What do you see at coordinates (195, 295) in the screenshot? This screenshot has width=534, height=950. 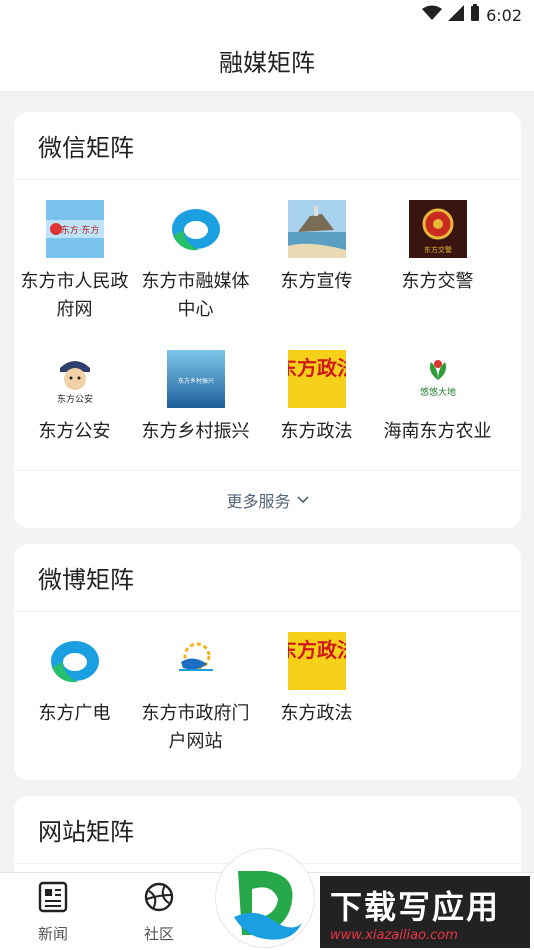 I see `wechat-item-label: 东方市融媒体中心` at bounding box center [195, 295].